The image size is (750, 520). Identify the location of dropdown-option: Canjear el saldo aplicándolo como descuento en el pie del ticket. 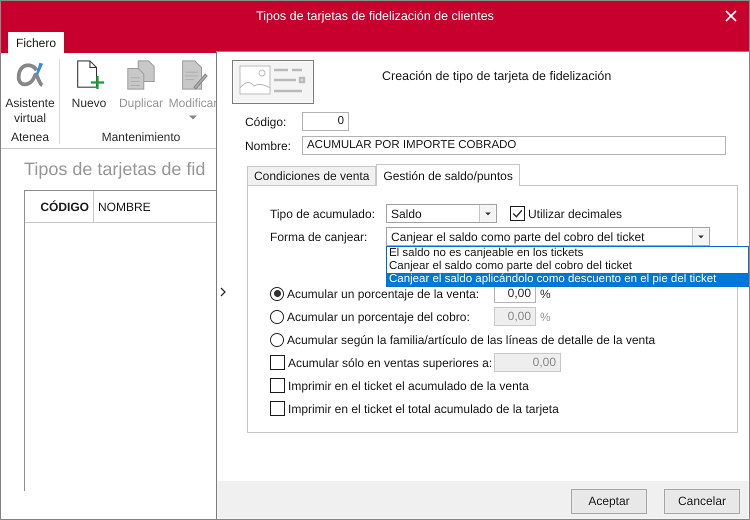
(567, 279).